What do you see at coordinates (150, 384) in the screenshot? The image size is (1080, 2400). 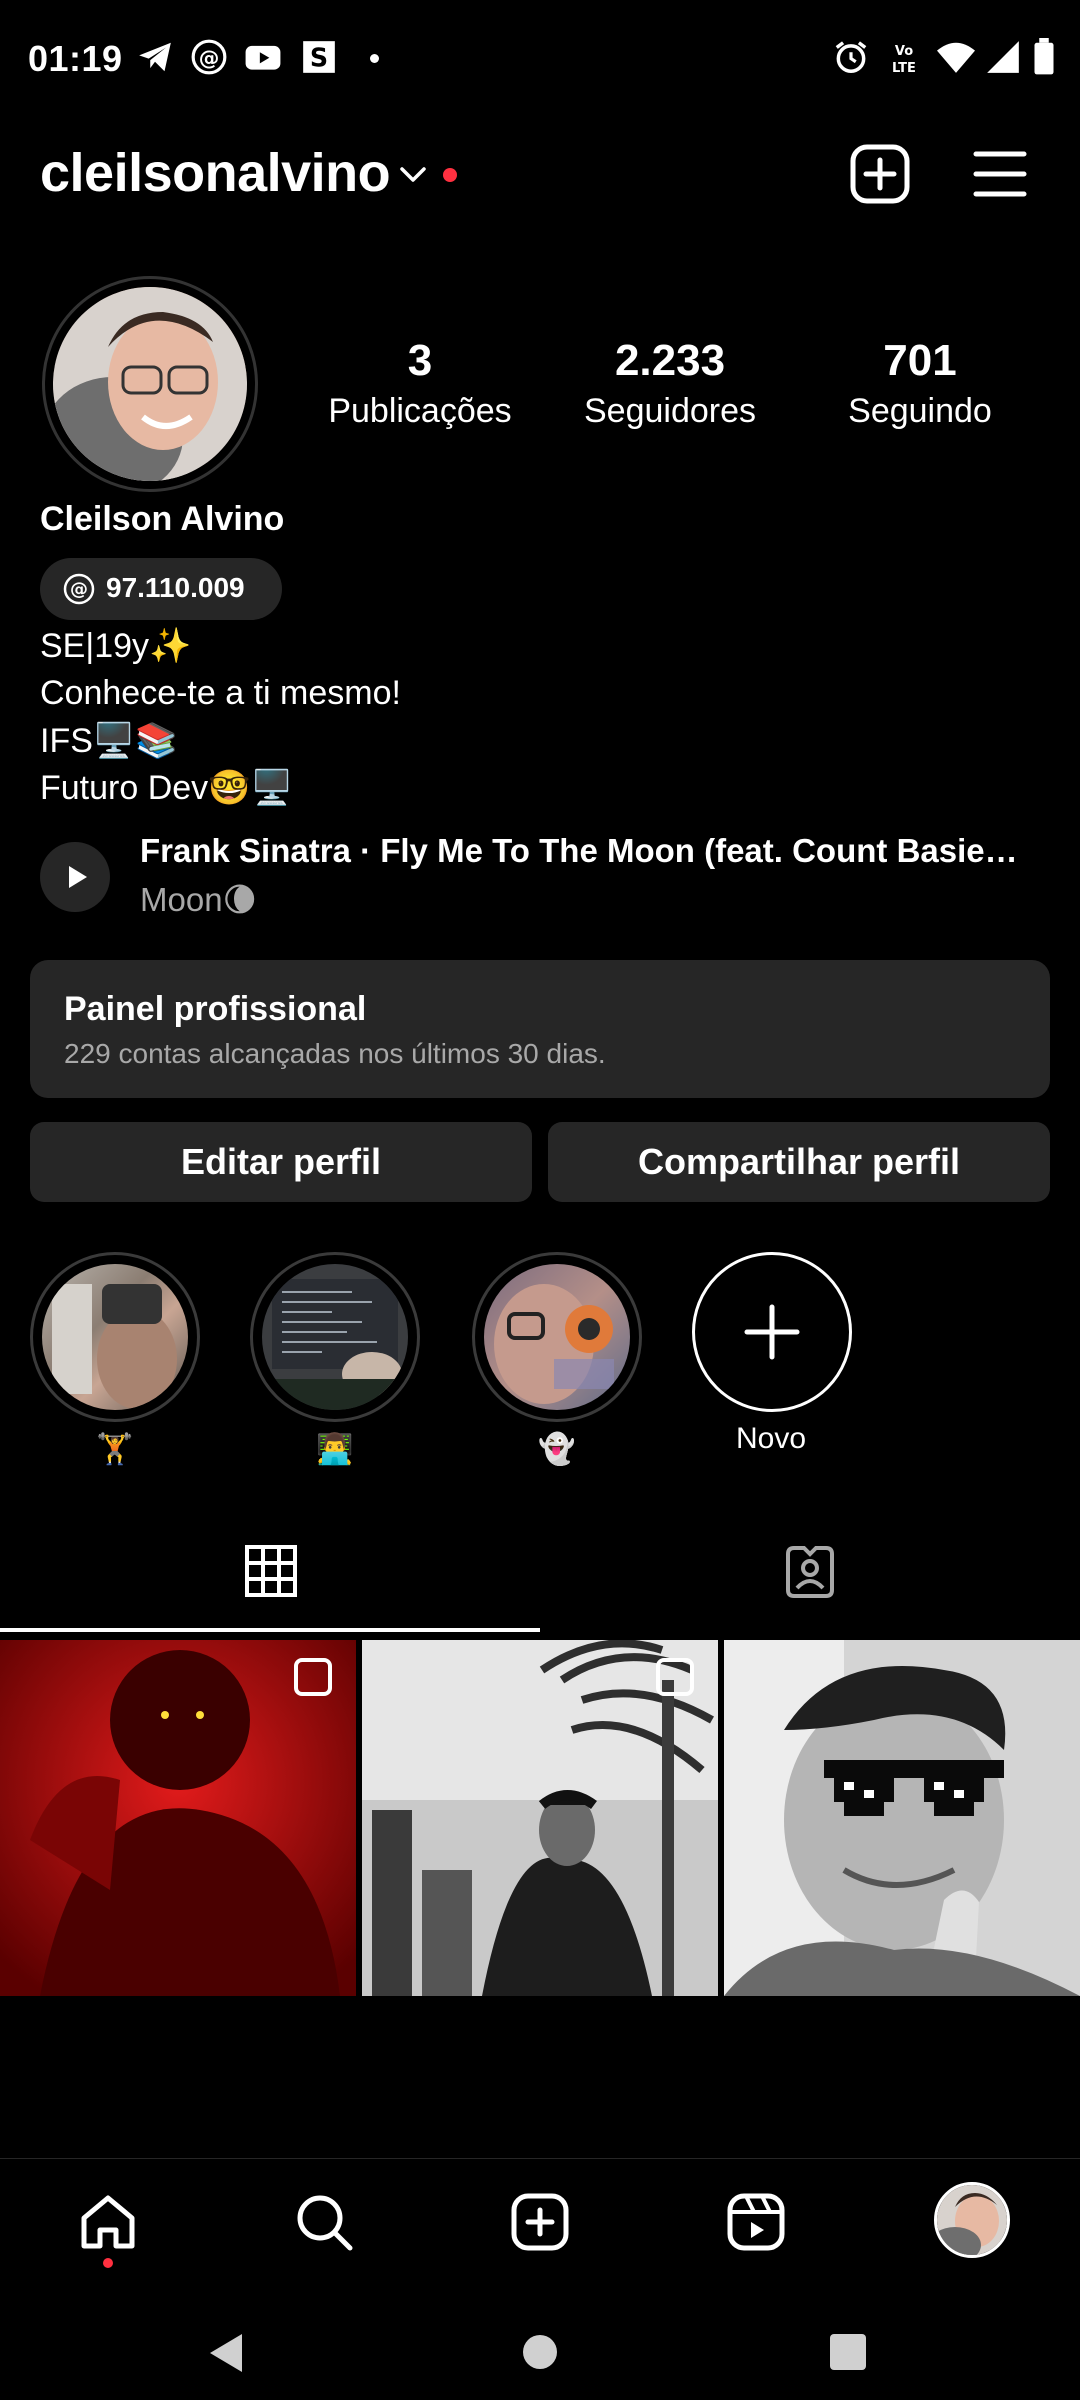 I see `profile-avatar` at bounding box center [150, 384].